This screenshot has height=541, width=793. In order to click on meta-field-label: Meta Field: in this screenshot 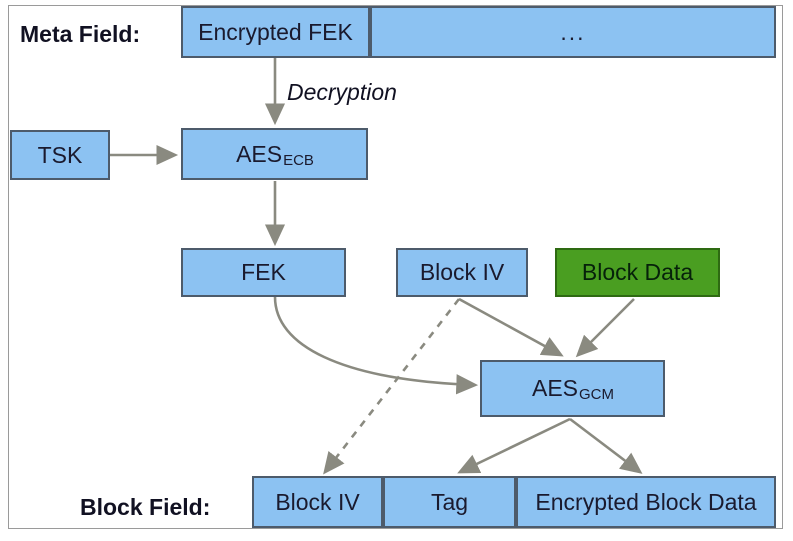, I will do `click(80, 34)`.